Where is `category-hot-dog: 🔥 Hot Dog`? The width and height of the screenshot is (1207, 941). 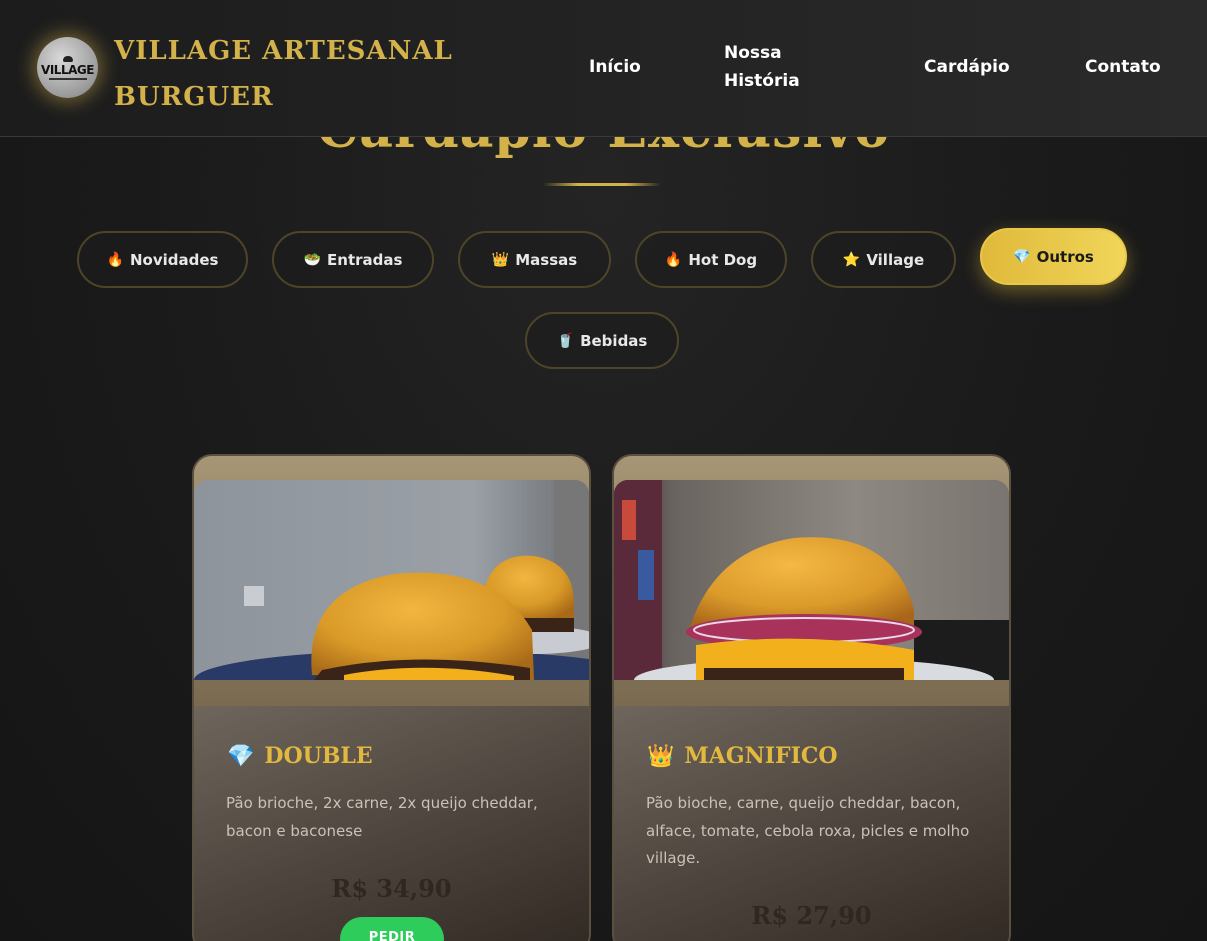
category-hot-dog: 🔥 Hot Dog is located at coordinates (711, 259).